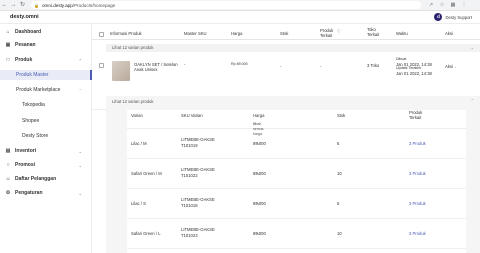 Image resolution: width=480 pixels, height=253 pixels. What do you see at coordinates (31, 121) in the screenshot?
I see `sidebar-item-label: Shopee` at bounding box center [31, 121].